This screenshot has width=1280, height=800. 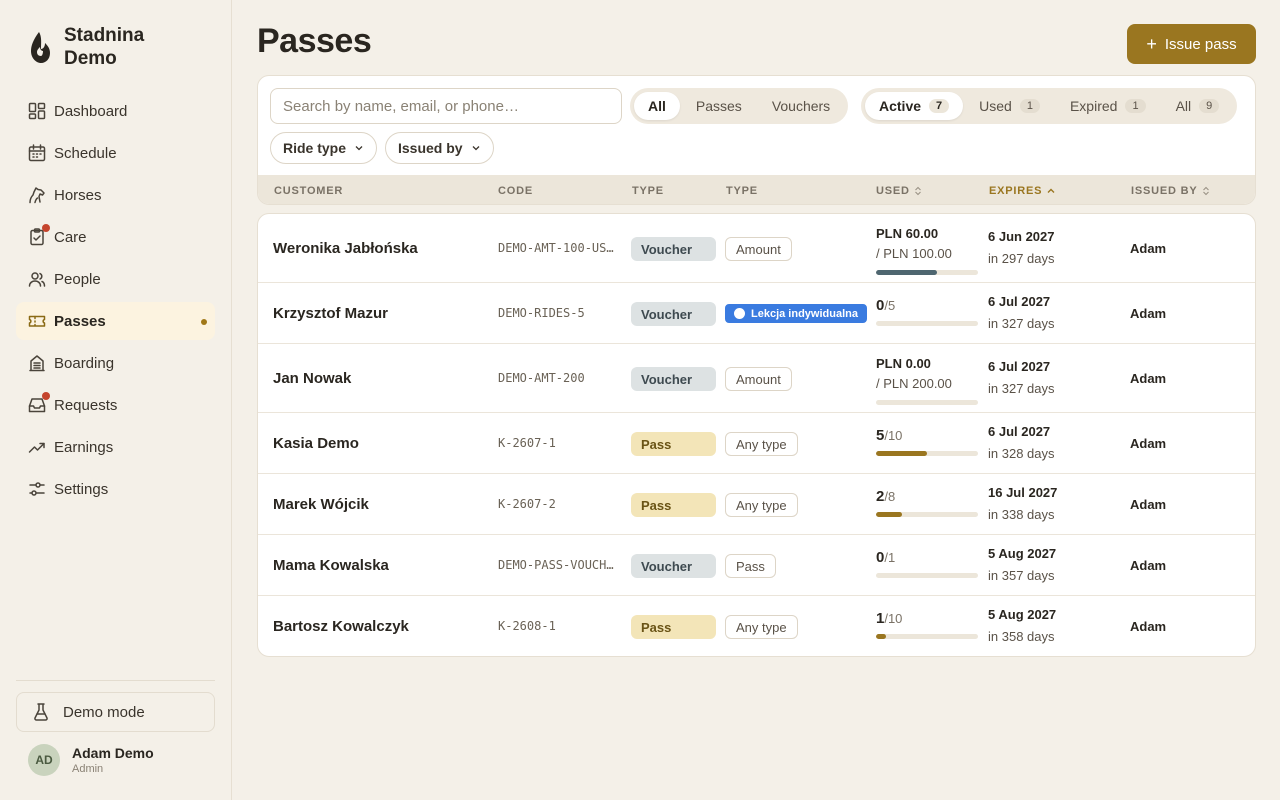 What do you see at coordinates (204, 322) in the screenshot?
I see `active-indicator-dot` at bounding box center [204, 322].